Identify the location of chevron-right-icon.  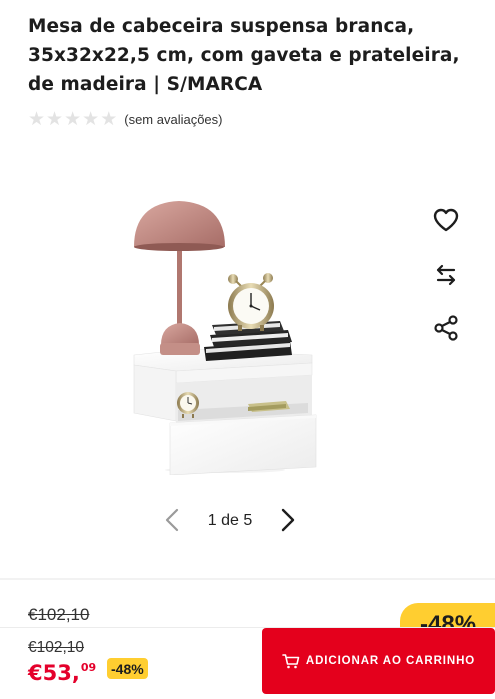
(288, 521).